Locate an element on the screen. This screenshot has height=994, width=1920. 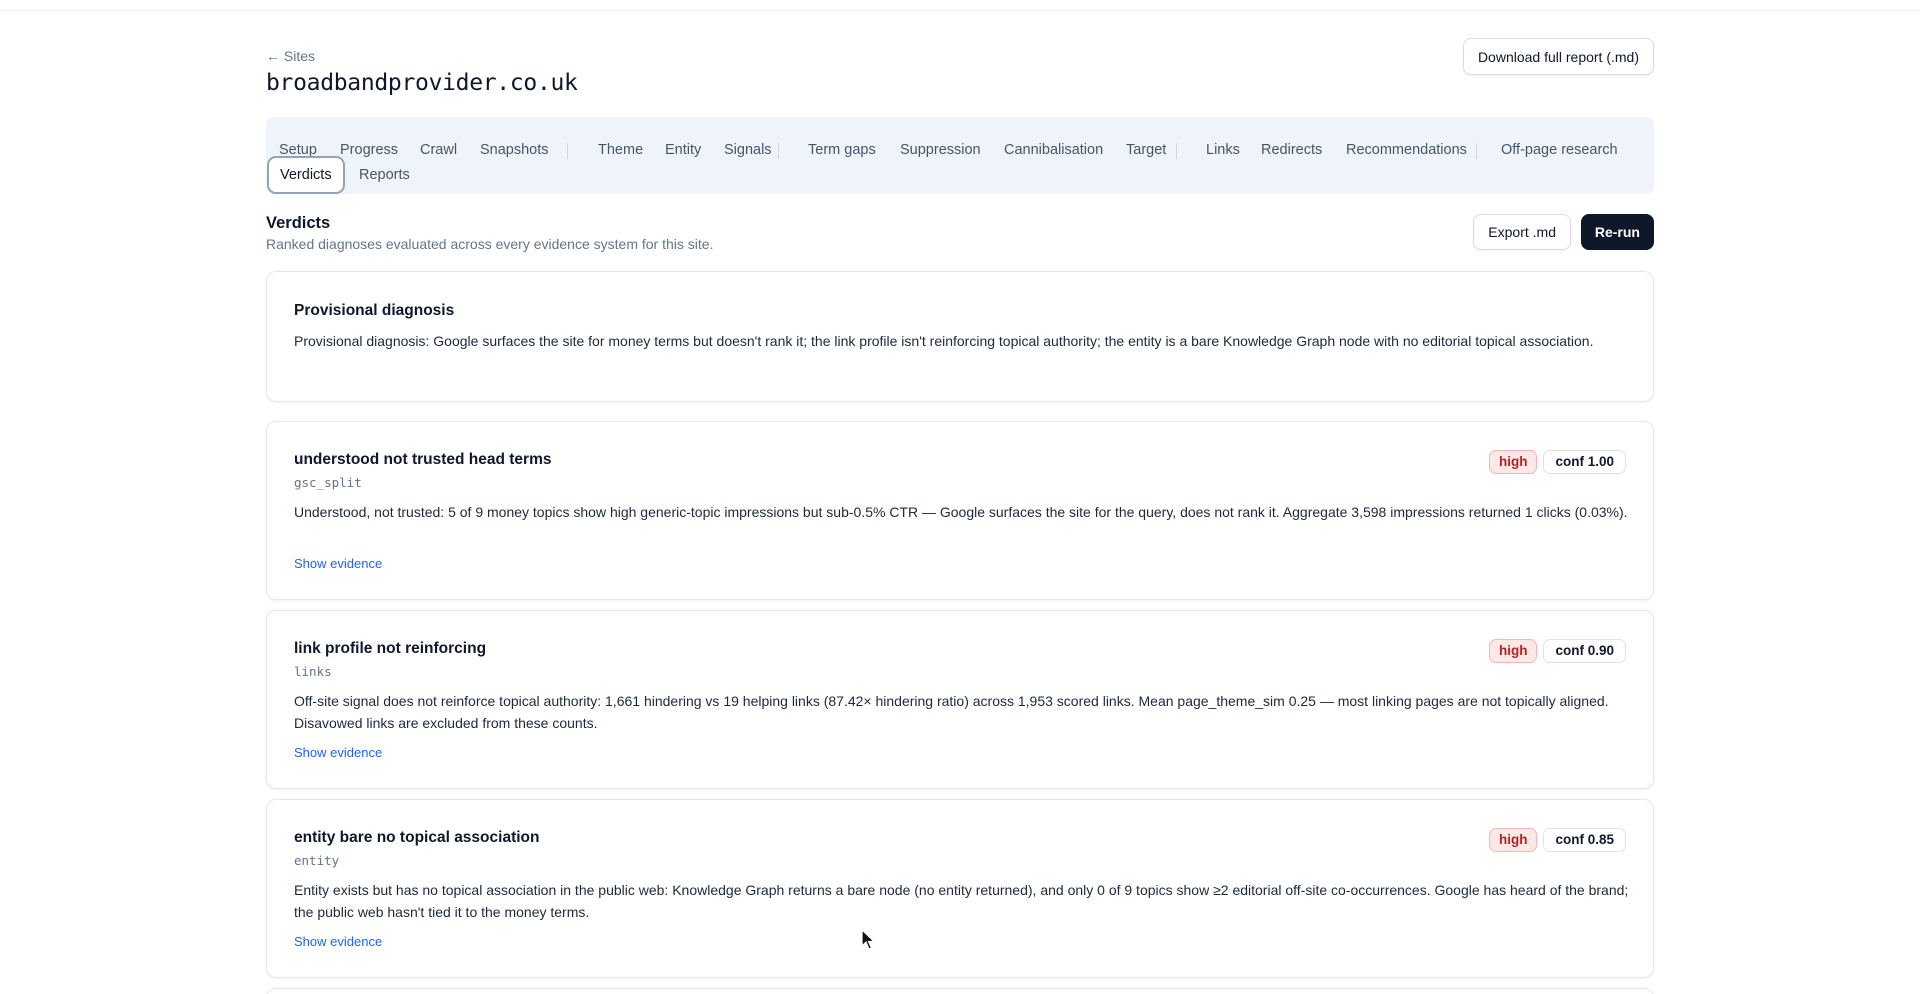
confidence-badge: conf 1.00 is located at coordinates (1584, 462).